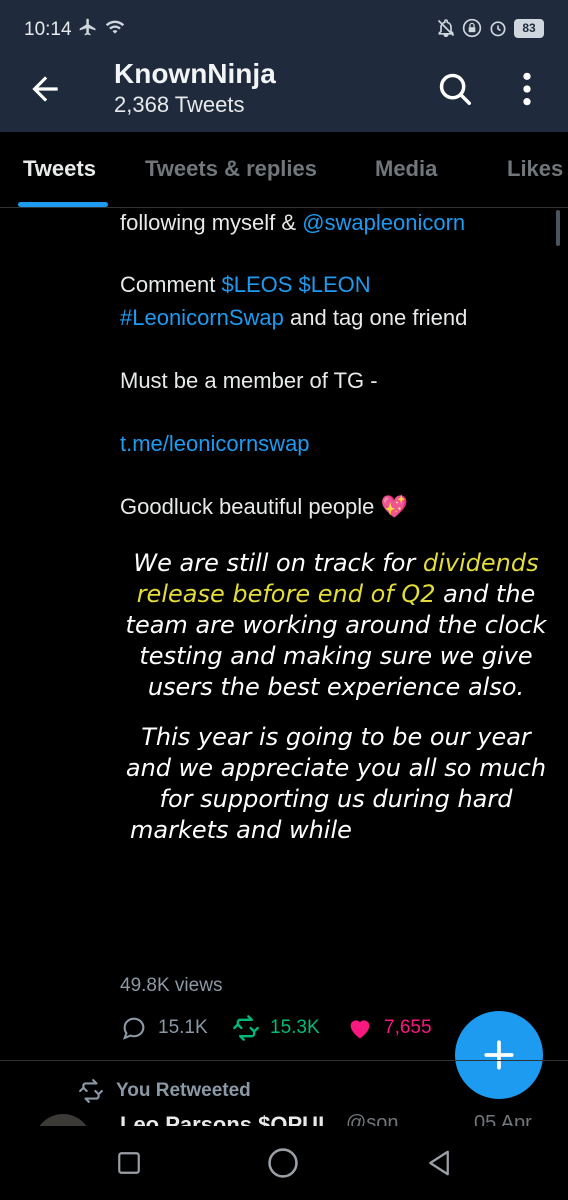  Describe the element at coordinates (87, 27) in the screenshot. I see `airplane-icon` at that location.